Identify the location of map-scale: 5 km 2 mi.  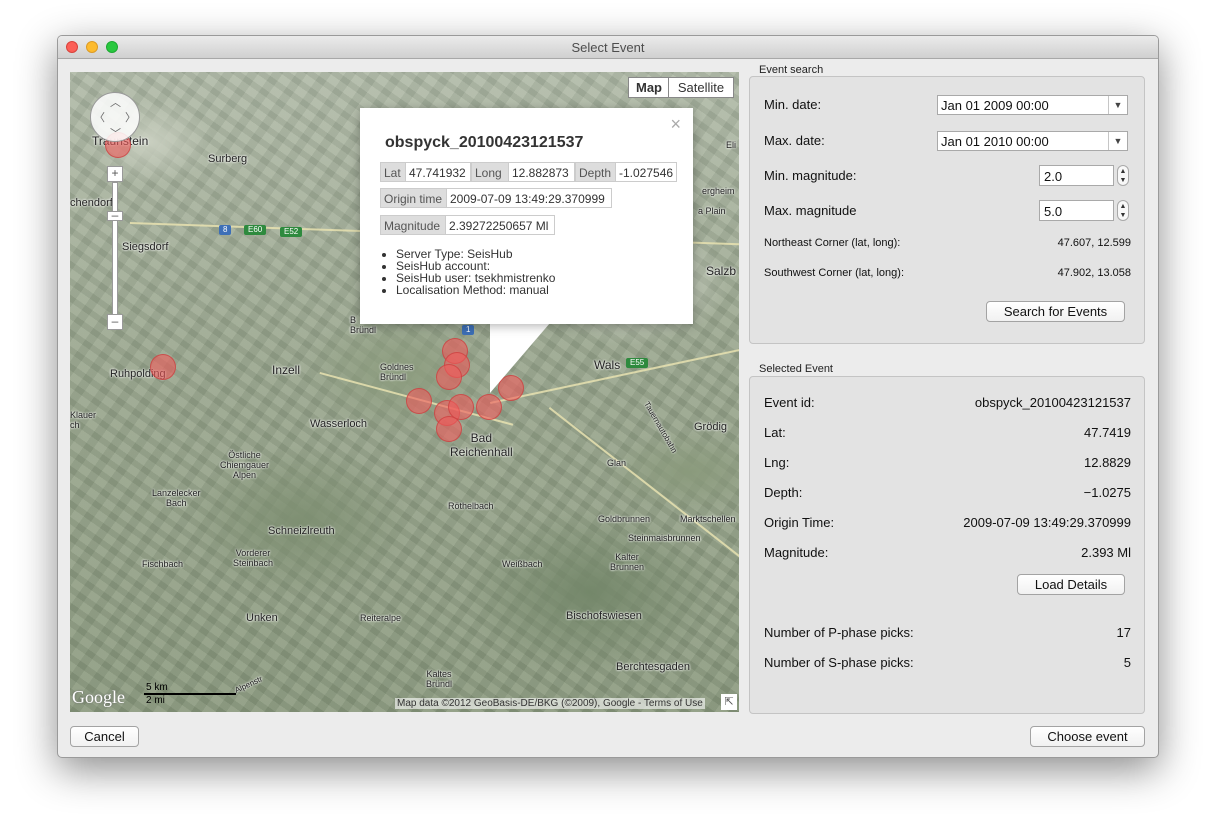
(190, 695).